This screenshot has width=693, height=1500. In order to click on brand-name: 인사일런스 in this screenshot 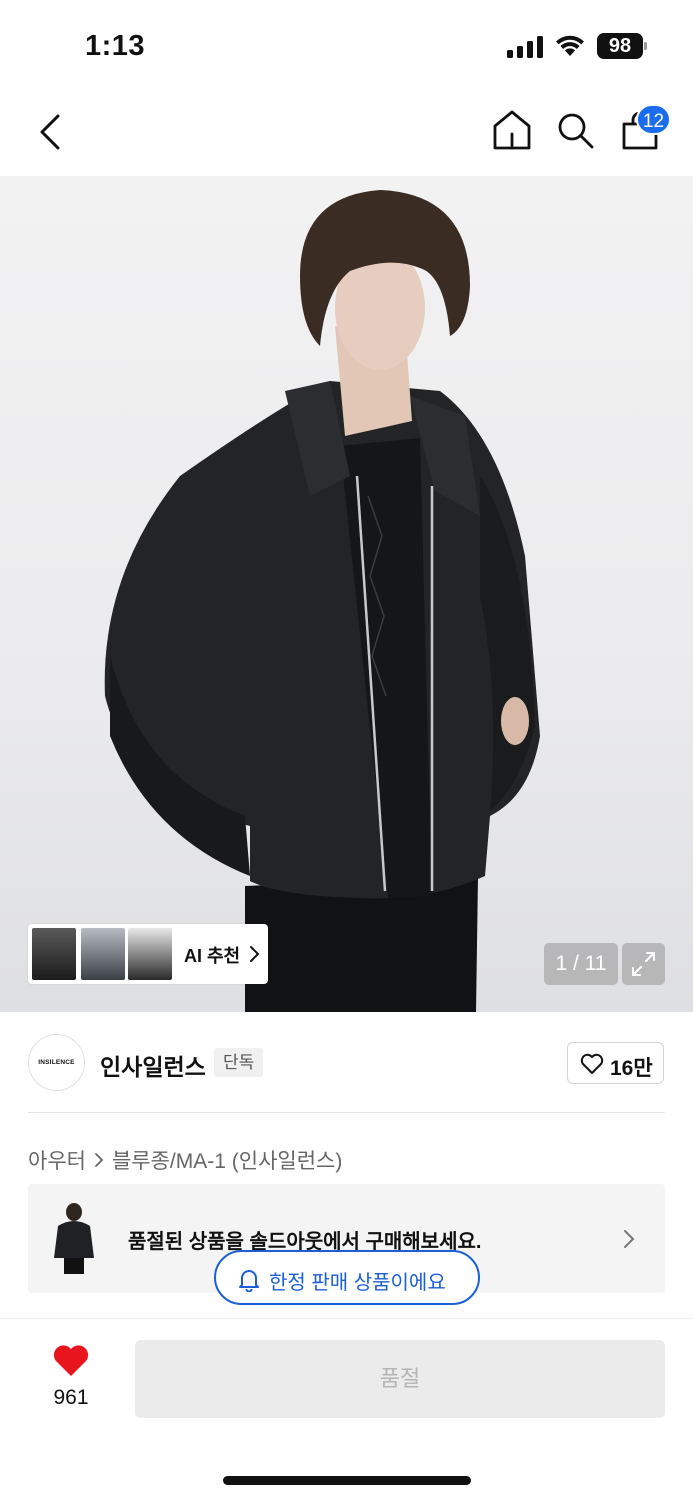, I will do `click(153, 1065)`.